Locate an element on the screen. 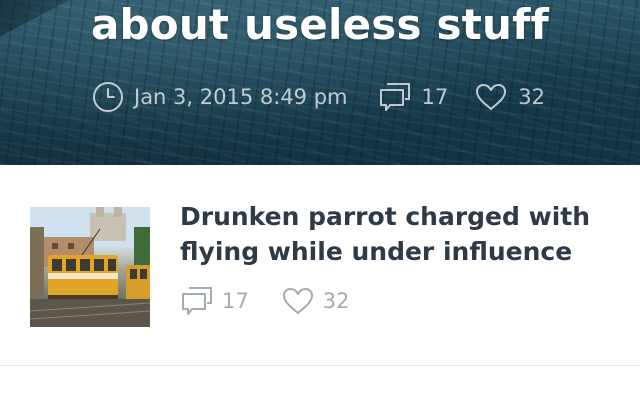 Image resolution: width=640 pixels, height=400 pixels. post-meta: Jan 3, 2015 8:49 pm 17 32 is located at coordinates (318, 97).